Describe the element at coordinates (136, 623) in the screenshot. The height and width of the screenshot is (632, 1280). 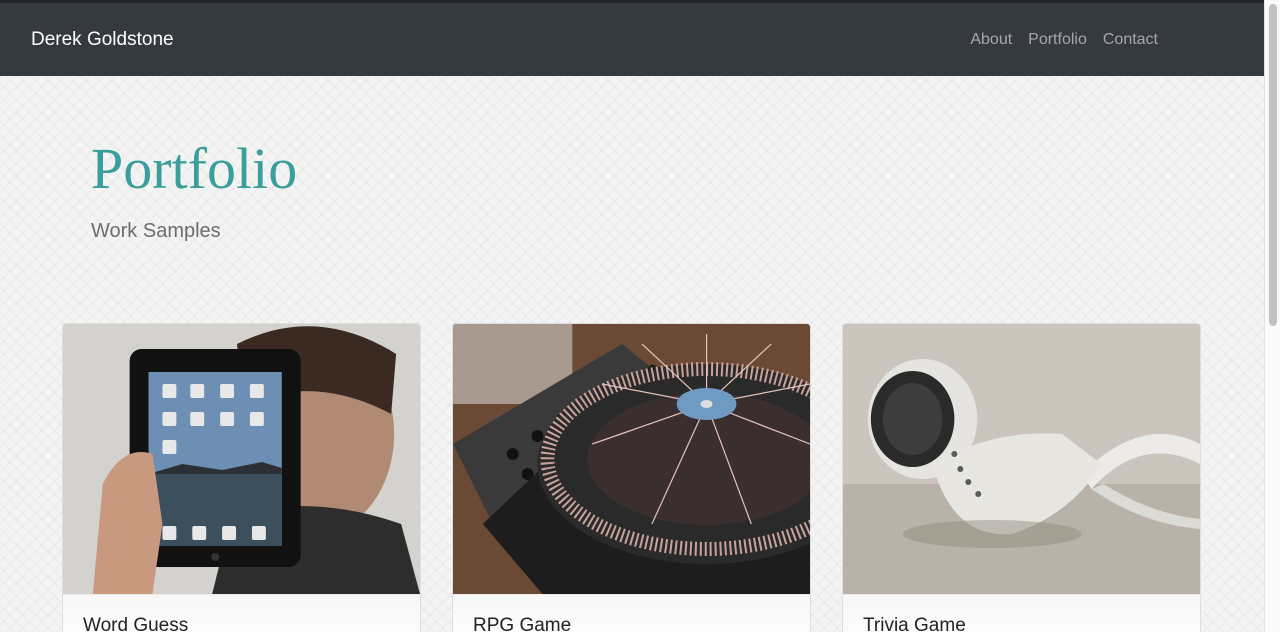
I see `card-title: Word Guess` at that location.